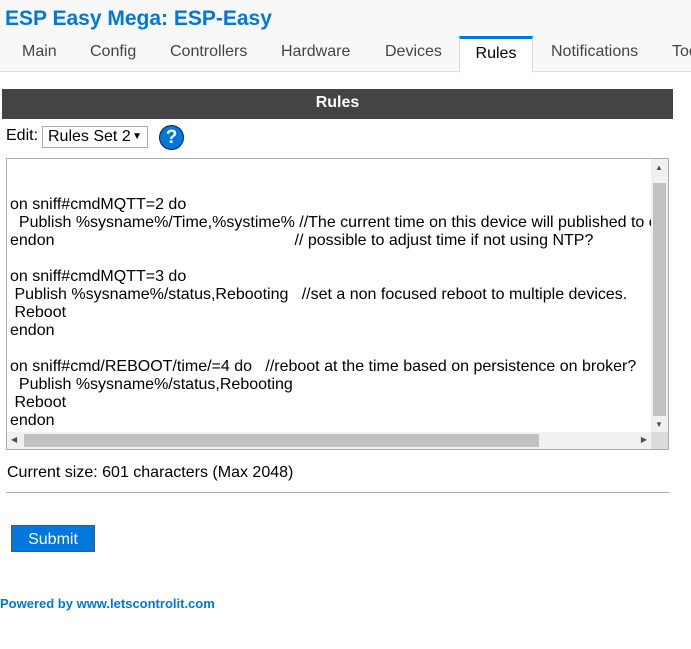 The height and width of the screenshot is (649, 691). I want to click on rules-set-select: Rules Set 2 ▼, so click(95, 137).